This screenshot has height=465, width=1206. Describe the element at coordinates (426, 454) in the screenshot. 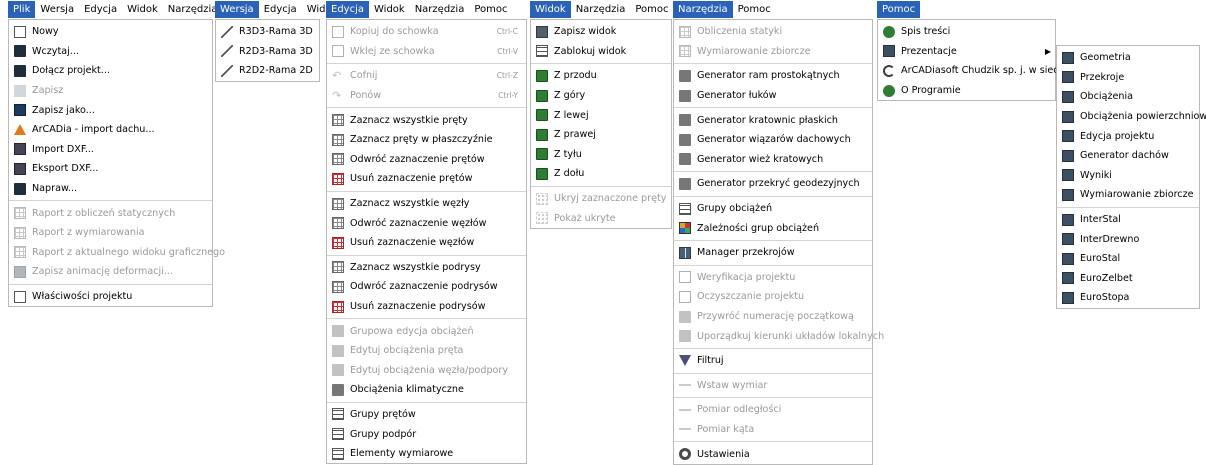

I see `menu-item-elementy-wymiarowe: Elementy wymiarowe` at that location.